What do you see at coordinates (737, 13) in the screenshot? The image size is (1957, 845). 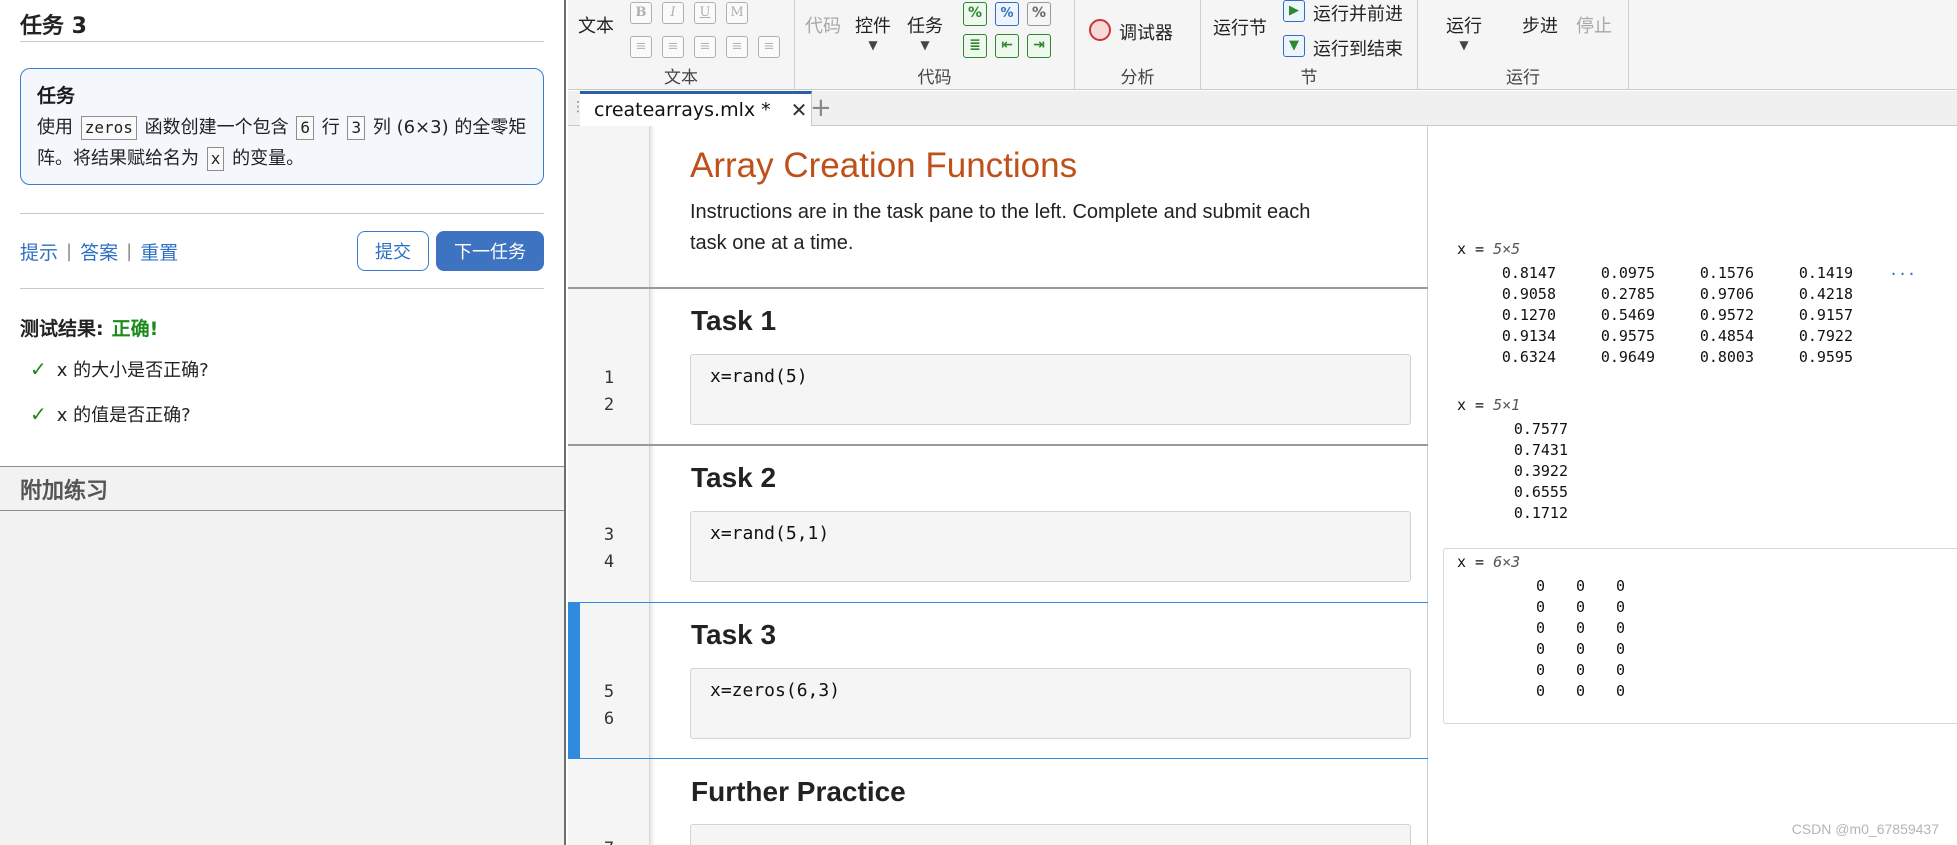 I see `monospace-icon: M` at bounding box center [737, 13].